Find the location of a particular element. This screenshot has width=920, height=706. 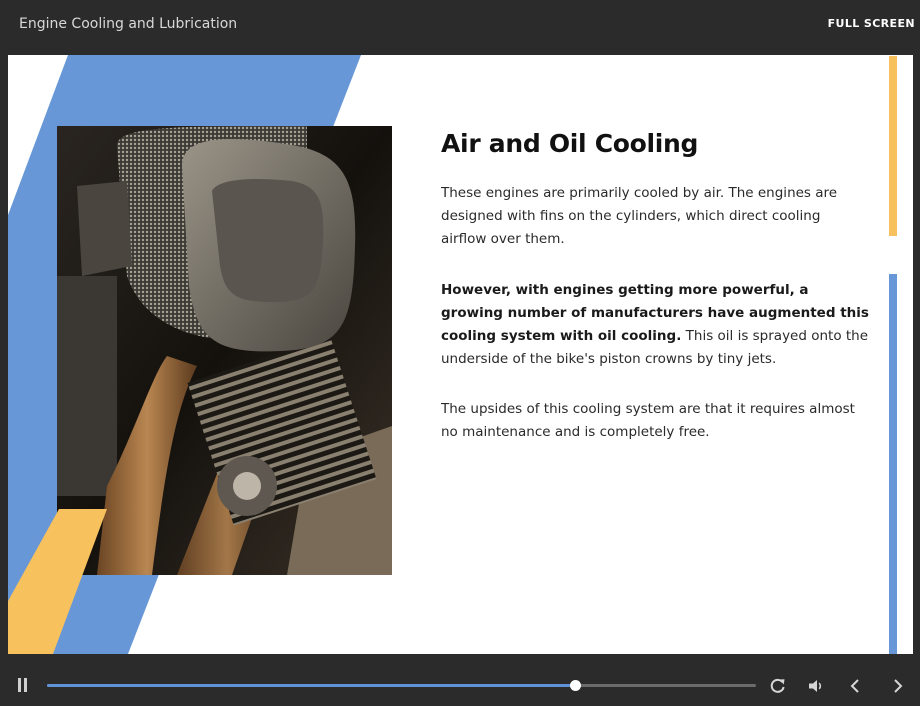

chevron-right-icon is located at coordinates (898, 686).